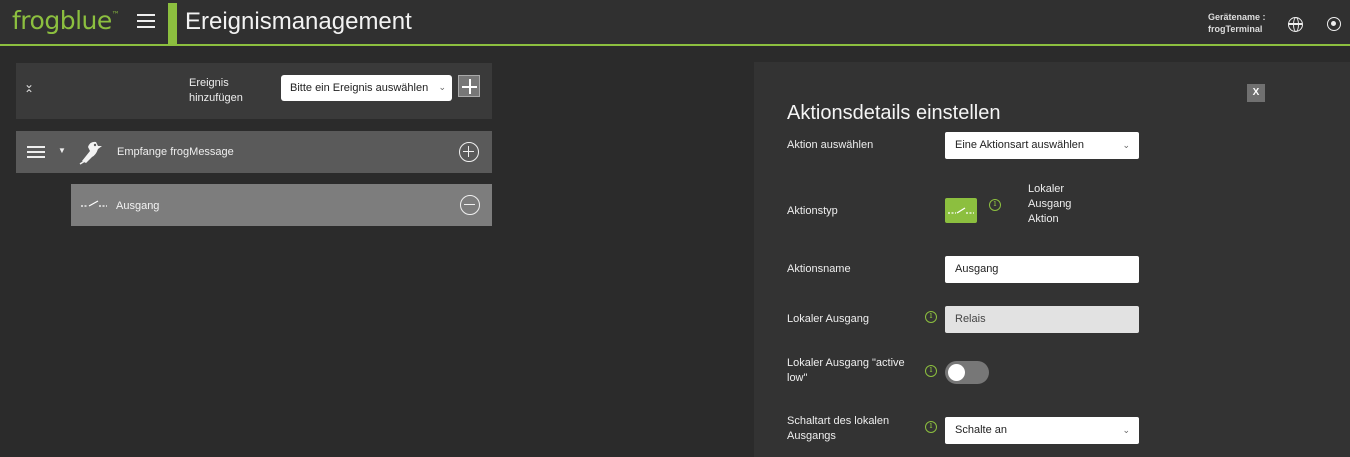 The height and width of the screenshot is (457, 1350). Describe the element at coordinates (838, 428) in the screenshot. I see `switch-mode-label: Schaltart des lokalen Ausgangs` at that location.